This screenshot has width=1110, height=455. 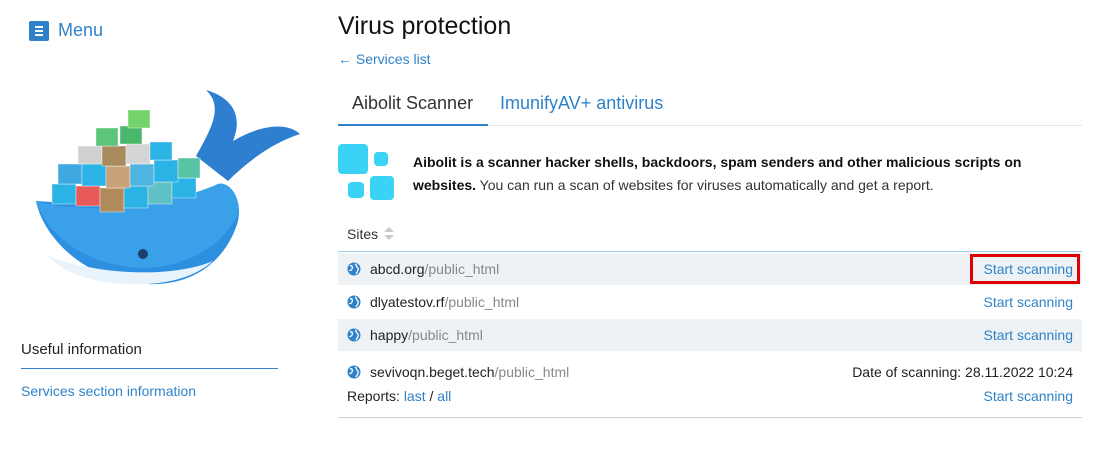 I want to click on reports-all-link: all, so click(x=444, y=396).